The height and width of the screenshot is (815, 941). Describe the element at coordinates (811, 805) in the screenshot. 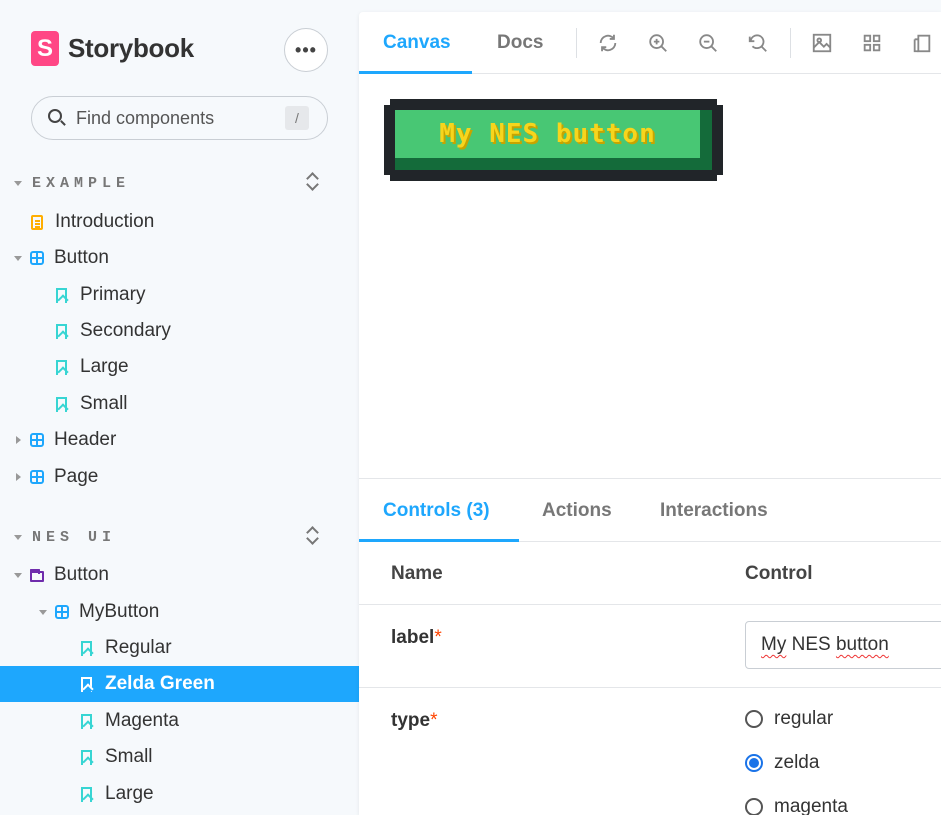

I see `radio-label: magenta` at that location.